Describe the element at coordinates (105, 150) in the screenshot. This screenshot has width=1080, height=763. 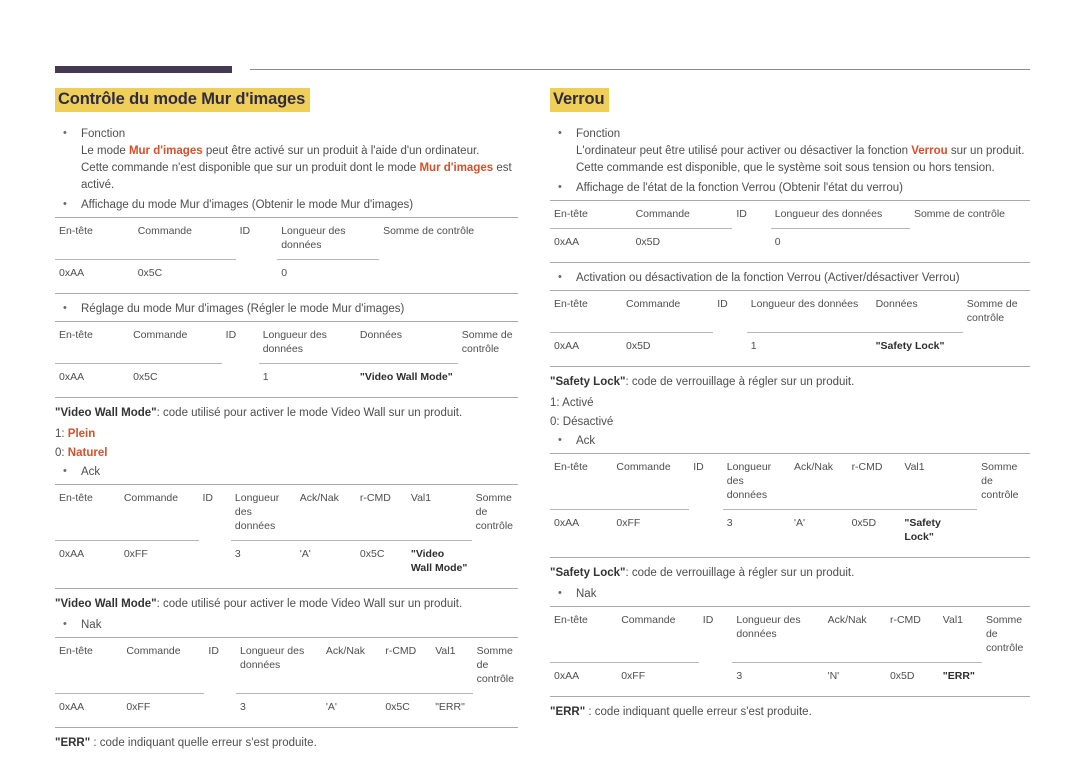
I see `fonction-line-1-a: Le mode` at that location.